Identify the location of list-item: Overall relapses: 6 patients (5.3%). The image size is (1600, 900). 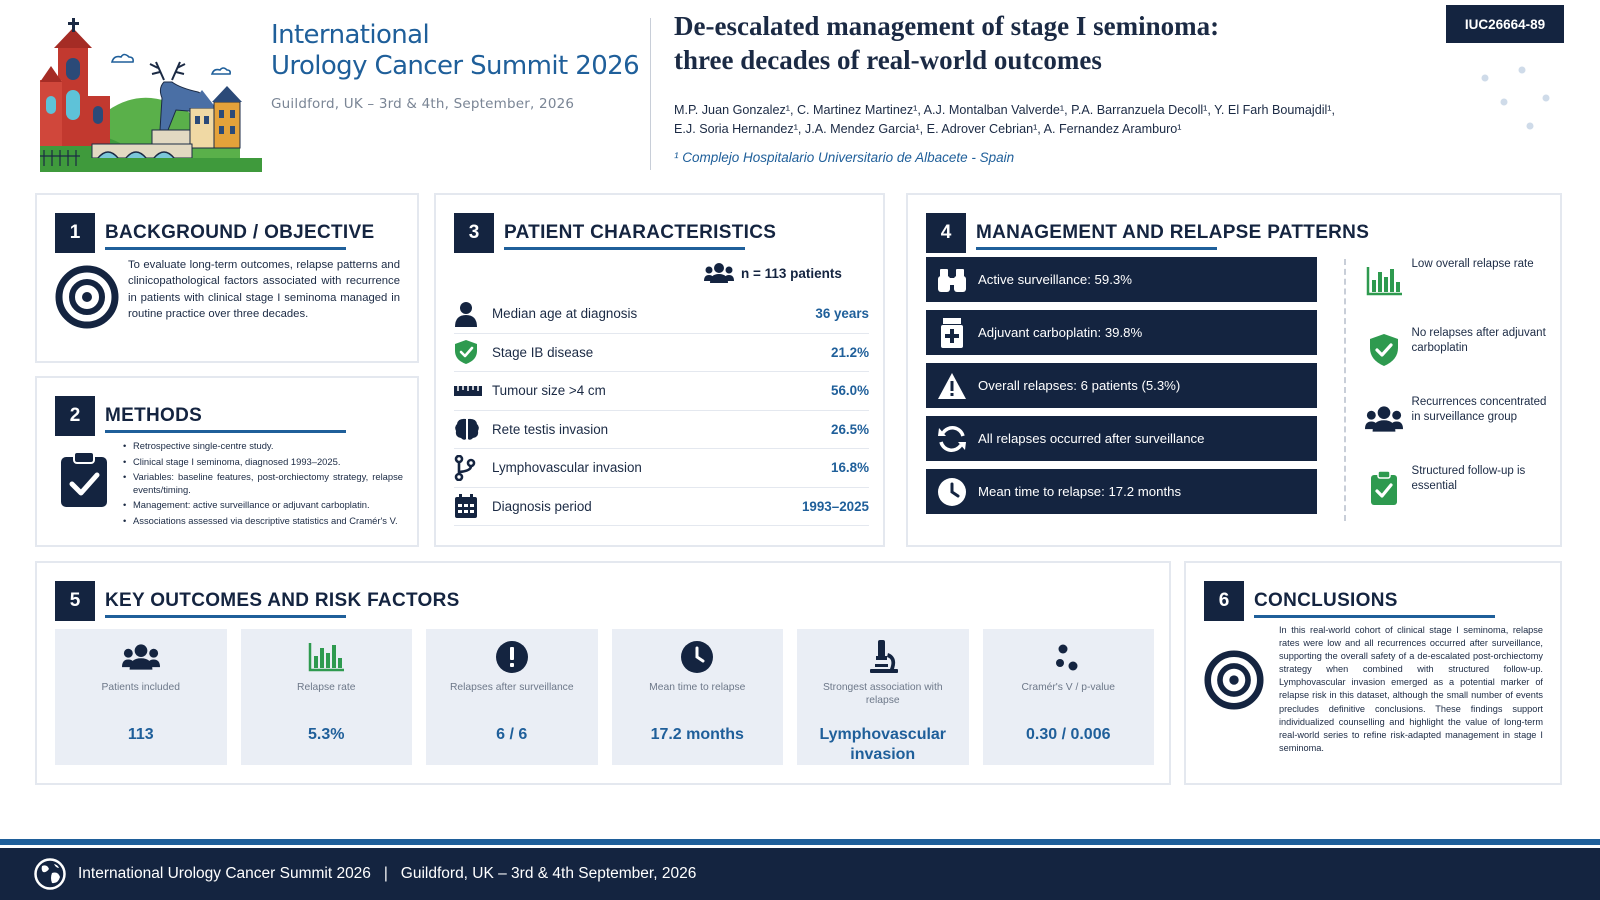
(1121, 385).